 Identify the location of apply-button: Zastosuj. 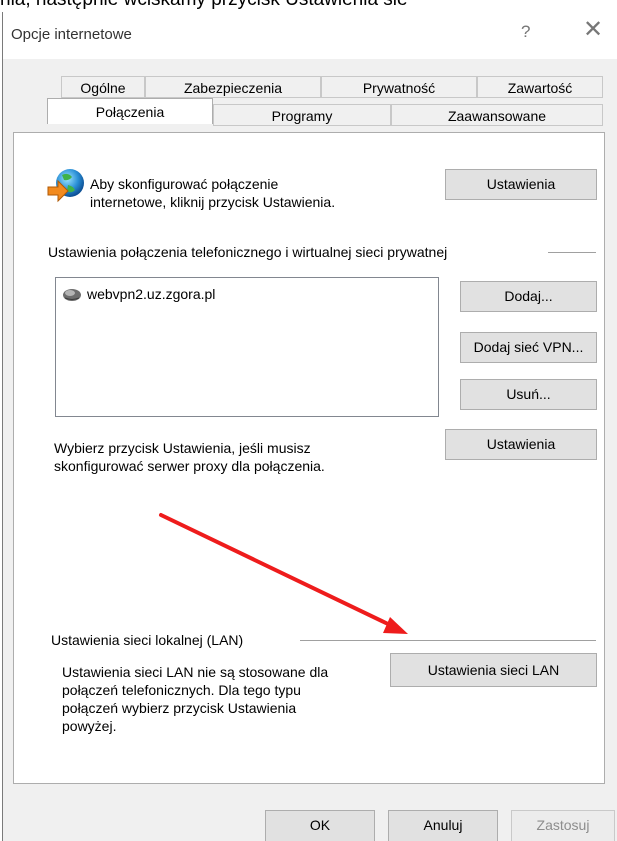
(563, 825).